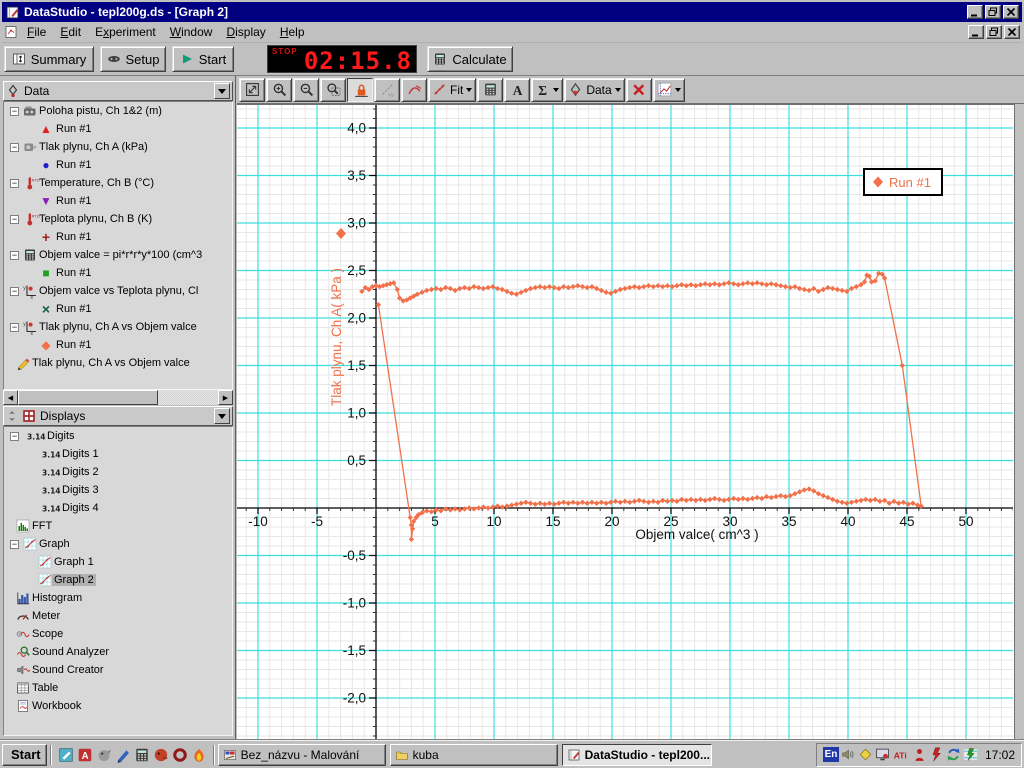 Image resolution: width=1024 pixels, height=768 pixels. I want to click on tree-item: − Poloha pistu, Ch 1&2 (m), so click(118, 111).